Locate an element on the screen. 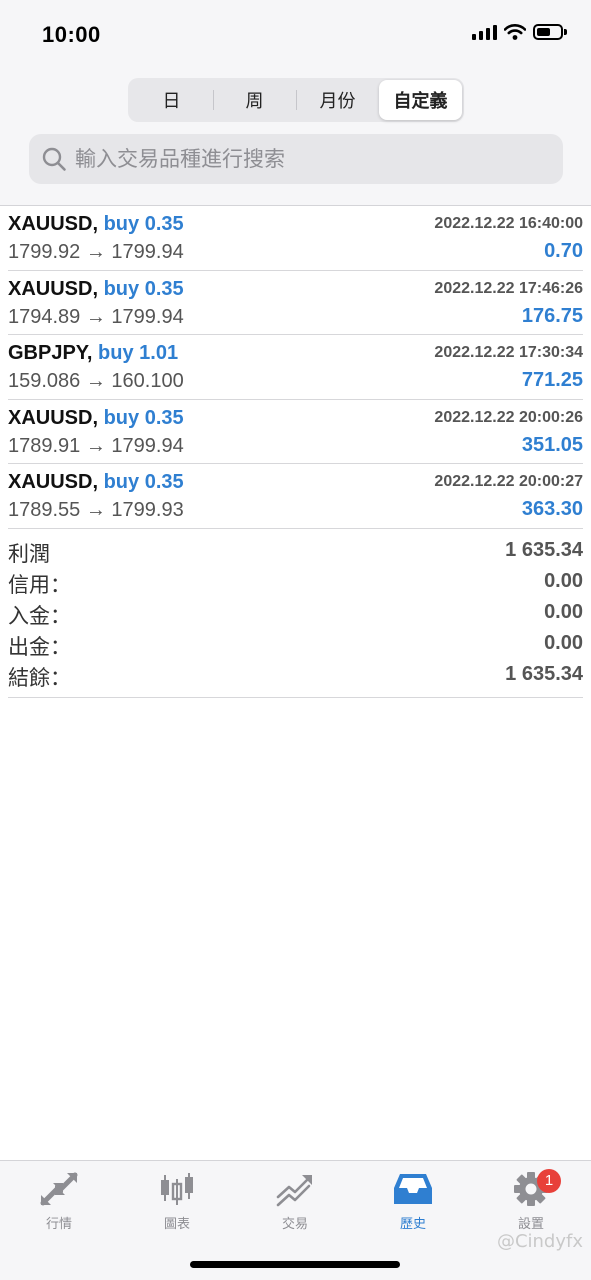 Image resolution: width=591 pixels, height=1280 pixels. tab-label: 行情 is located at coordinates (58, 1224).